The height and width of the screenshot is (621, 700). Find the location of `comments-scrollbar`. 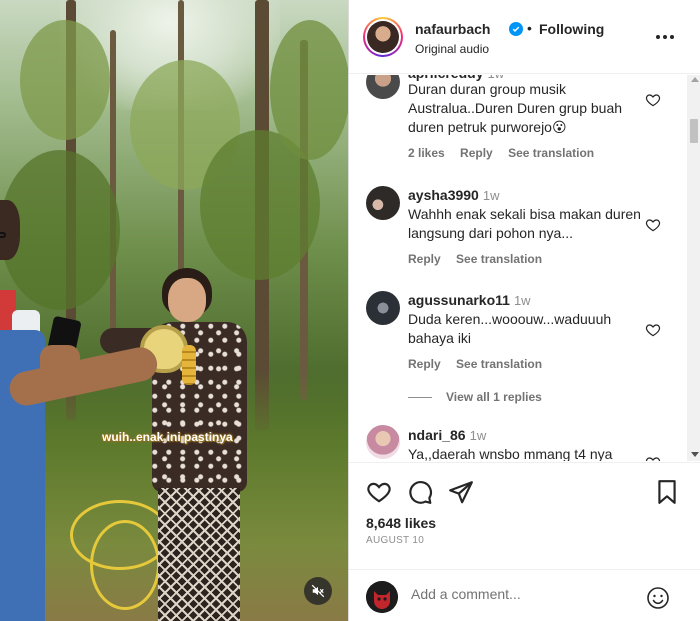

comments-scrollbar is located at coordinates (693, 268).